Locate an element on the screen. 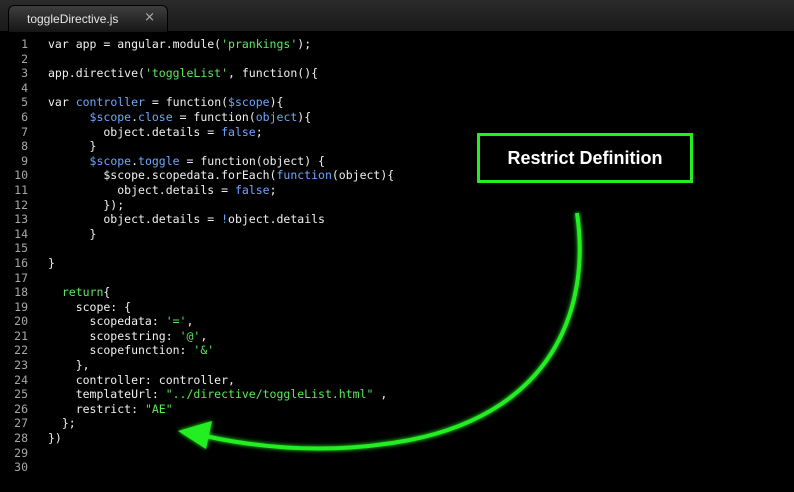  line-number: 6 is located at coordinates (24, 116).